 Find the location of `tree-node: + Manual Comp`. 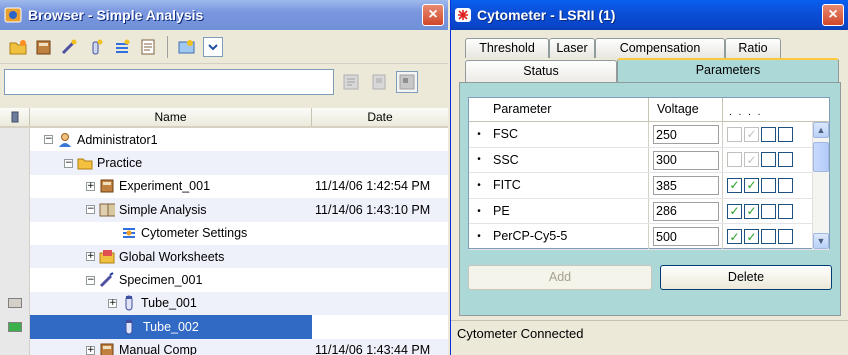

tree-node: + Manual Comp is located at coordinates (171, 347).